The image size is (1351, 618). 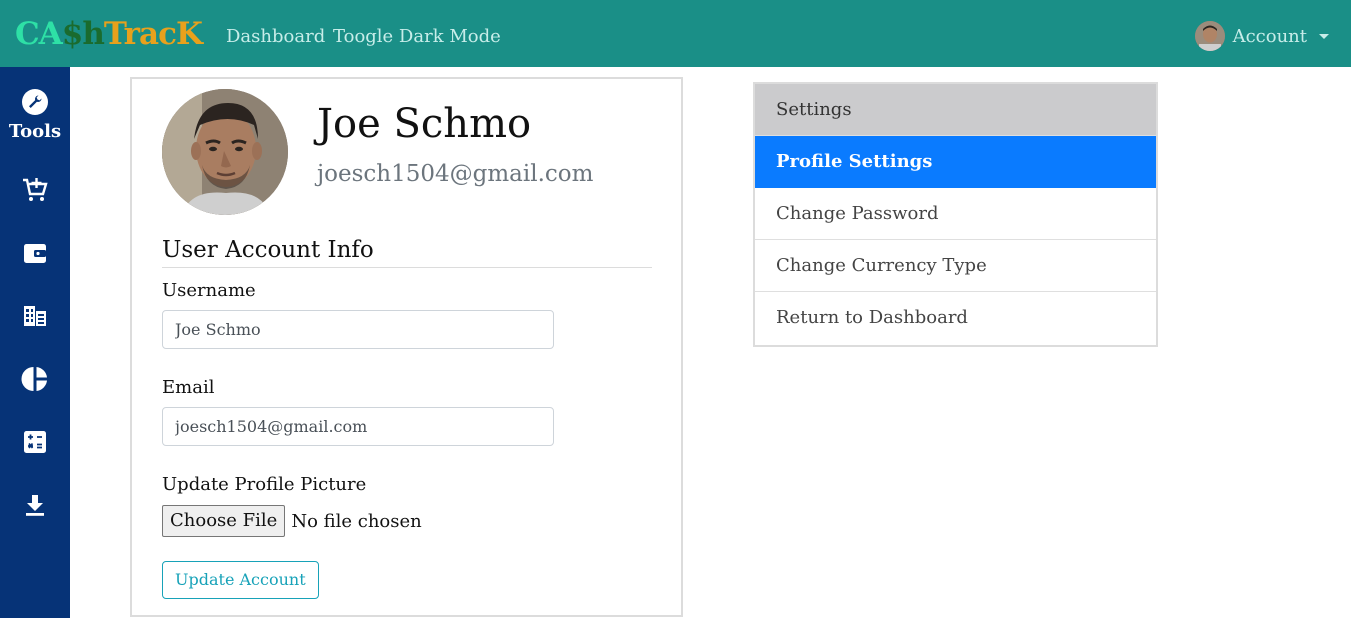 I want to click on account-avatar, so click(x=1209, y=36).